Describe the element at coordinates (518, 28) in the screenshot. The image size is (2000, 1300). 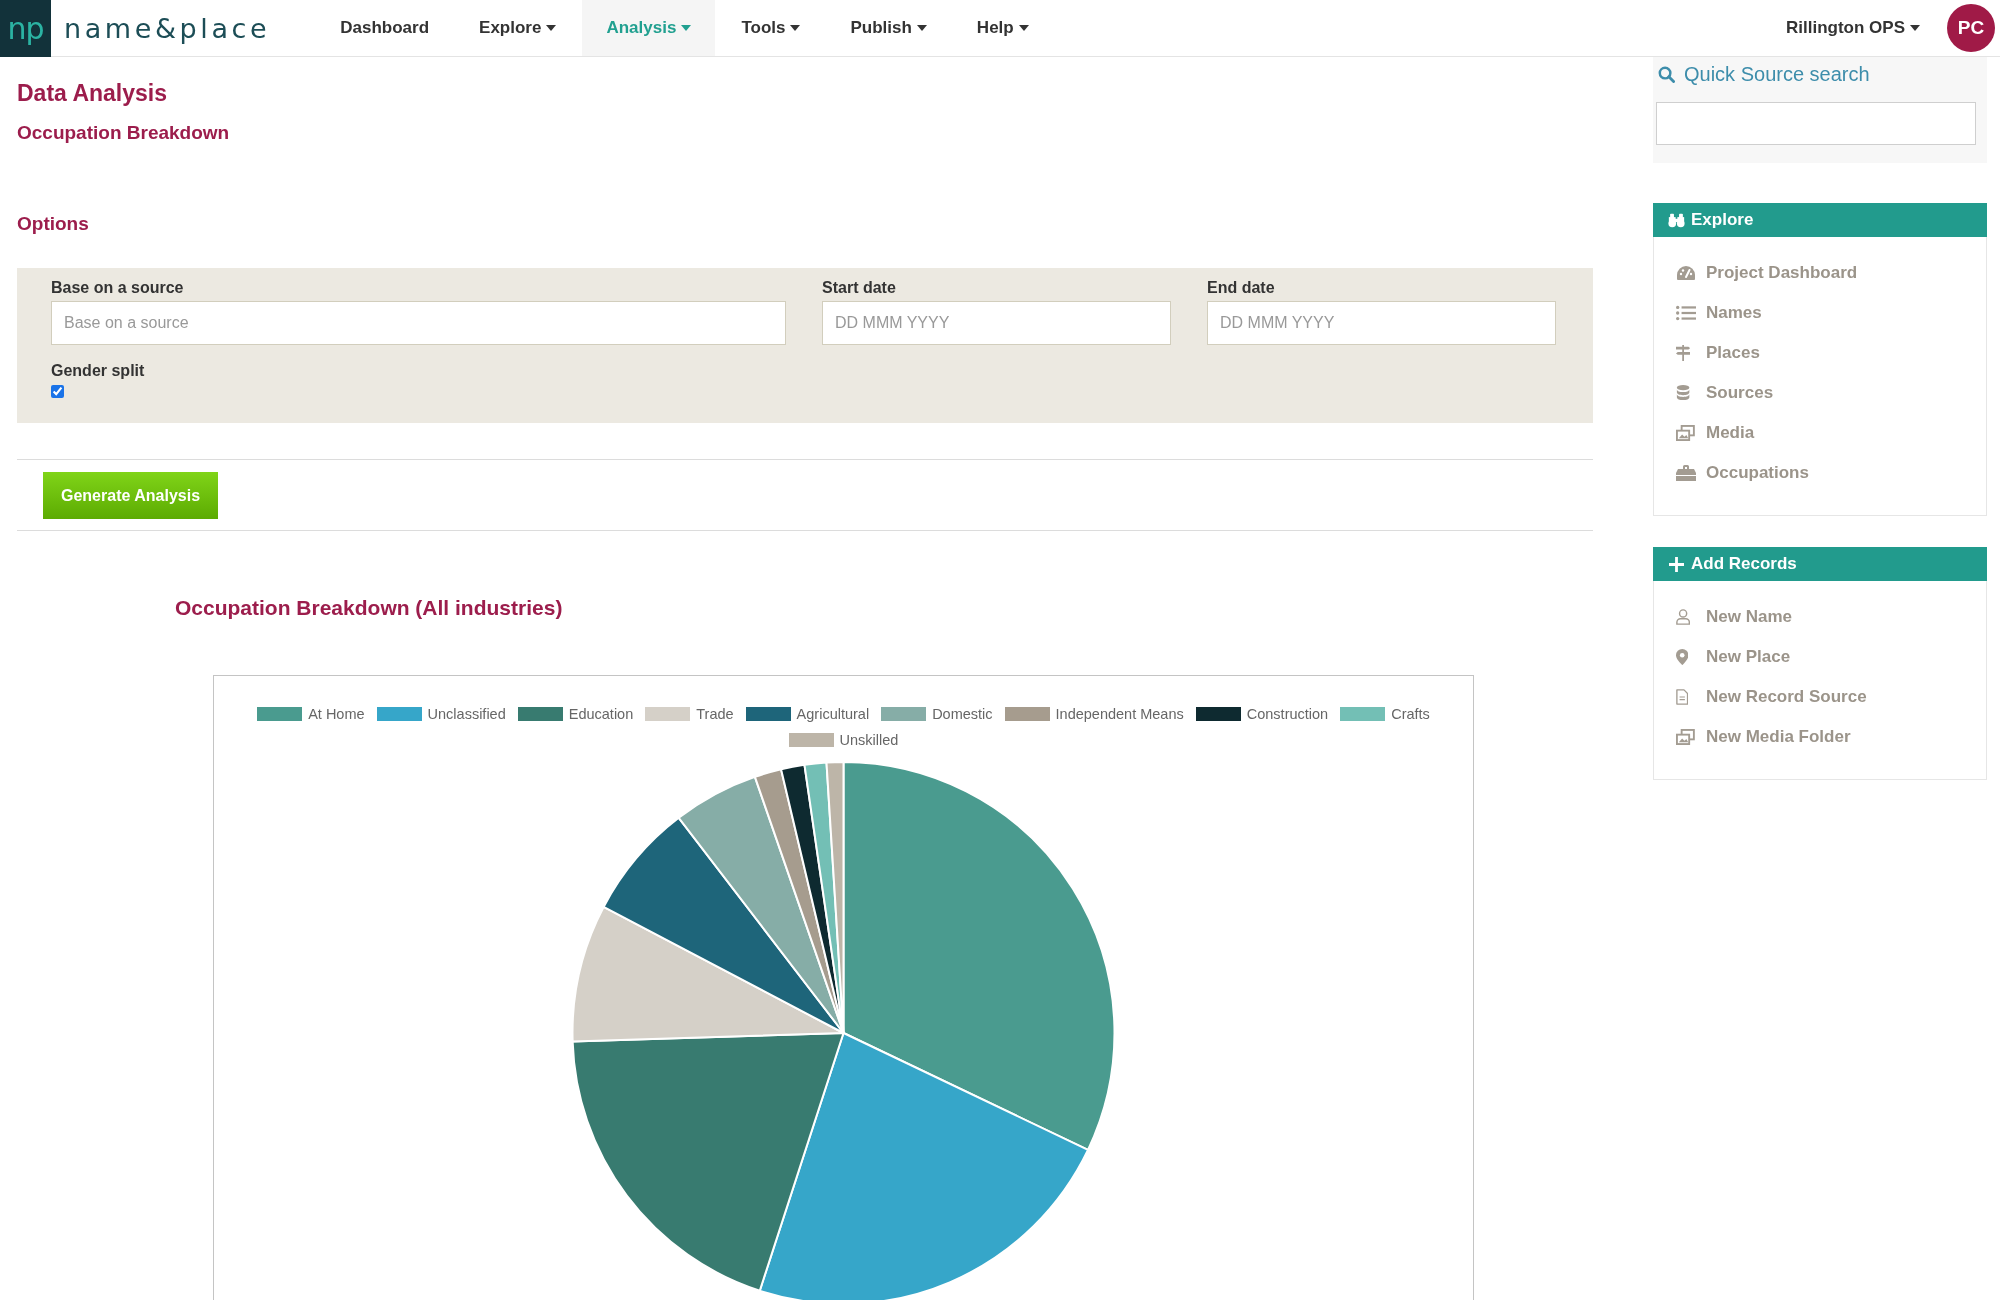
I see `nav-tab: Explore` at that location.